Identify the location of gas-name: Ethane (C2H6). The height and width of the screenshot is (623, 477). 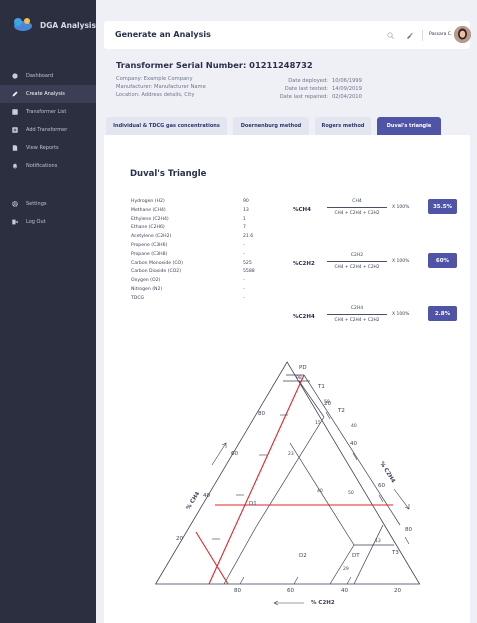
(148, 228).